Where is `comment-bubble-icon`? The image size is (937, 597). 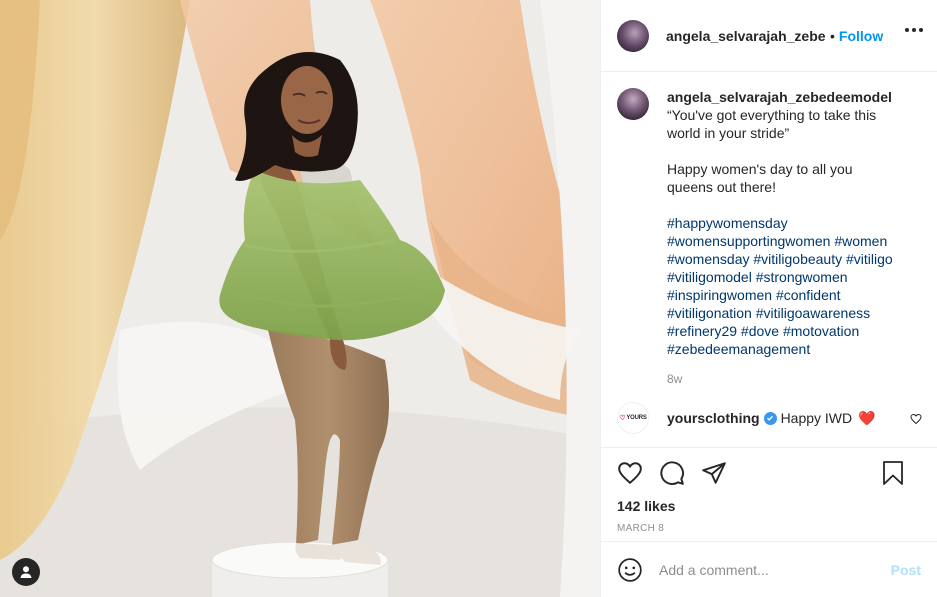
comment-bubble-icon is located at coordinates (672, 473).